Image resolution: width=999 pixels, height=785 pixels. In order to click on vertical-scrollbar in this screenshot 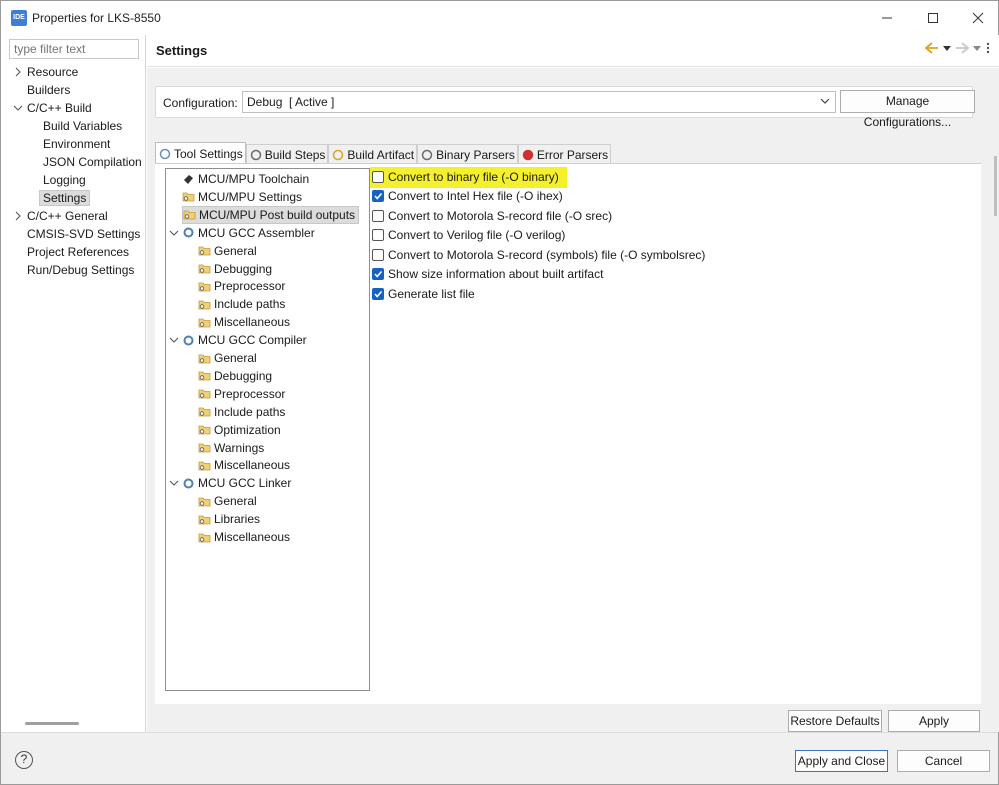, I will do `click(995, 186)`.